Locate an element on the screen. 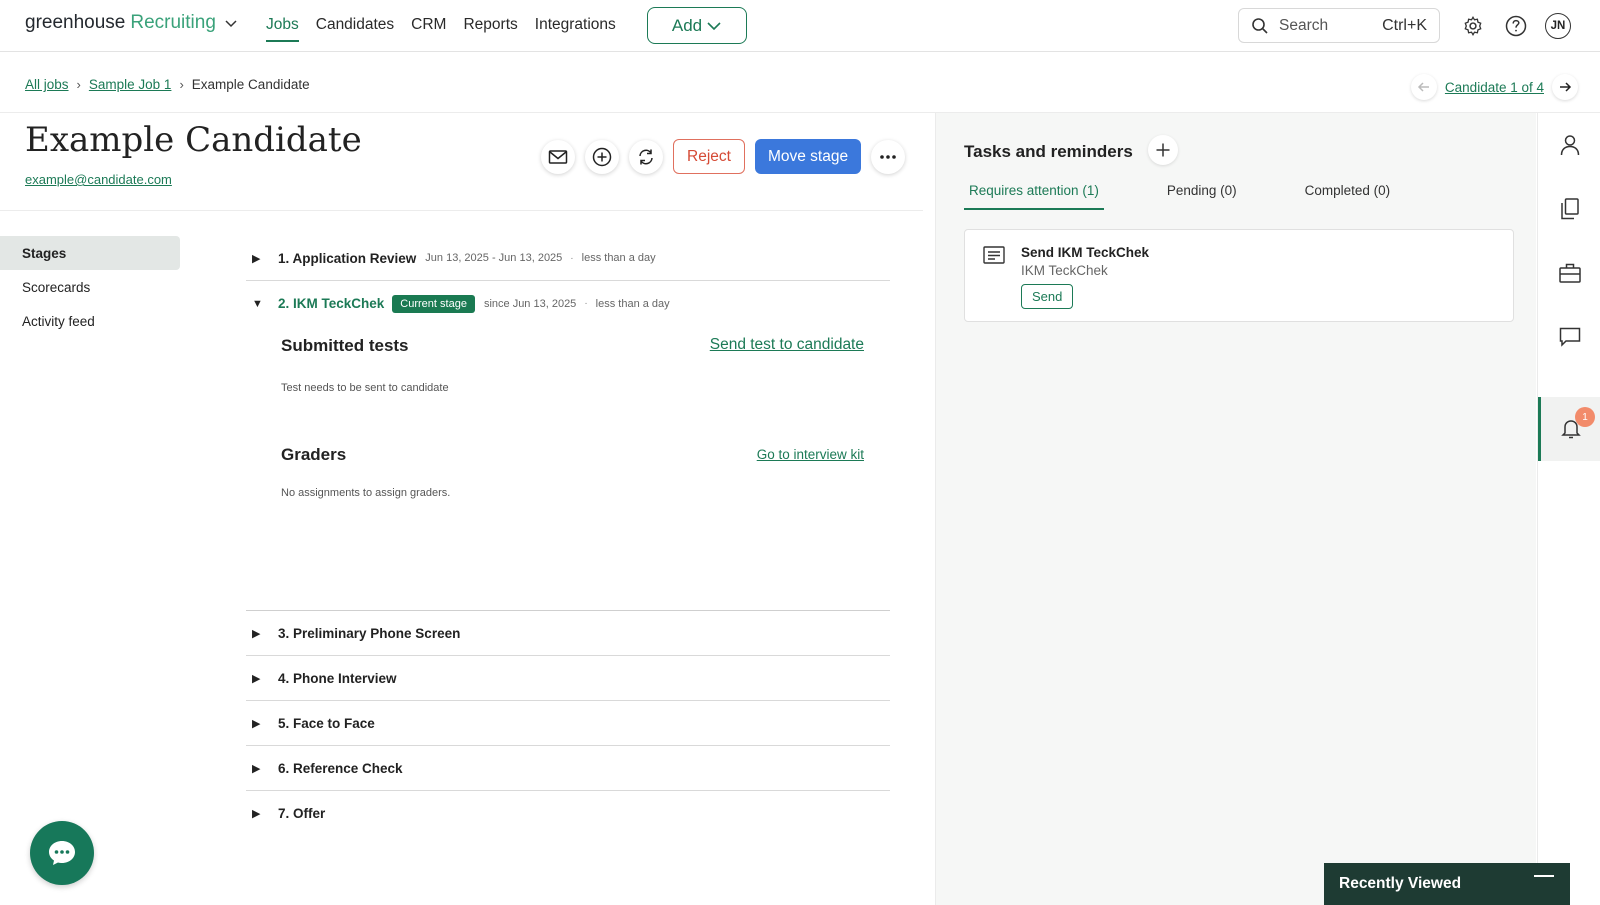 This screenshot has width=1600, height=905. more-options-button is located at coordinates (888, 156).